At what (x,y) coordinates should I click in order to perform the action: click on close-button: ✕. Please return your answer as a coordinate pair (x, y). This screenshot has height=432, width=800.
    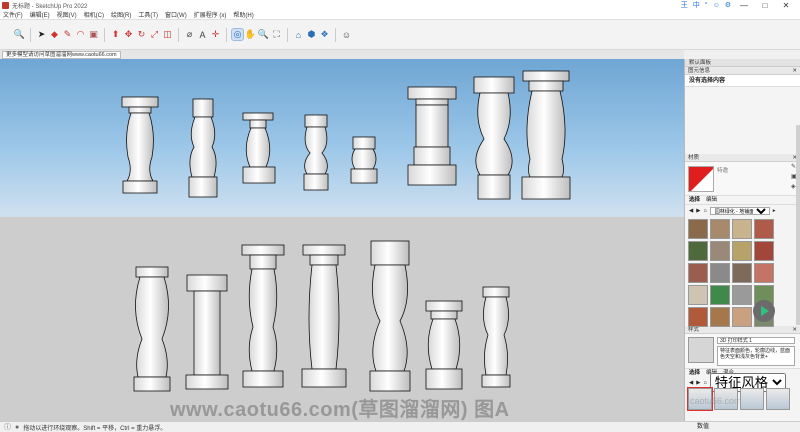
    Looking at the image, I should click on (786, 5).